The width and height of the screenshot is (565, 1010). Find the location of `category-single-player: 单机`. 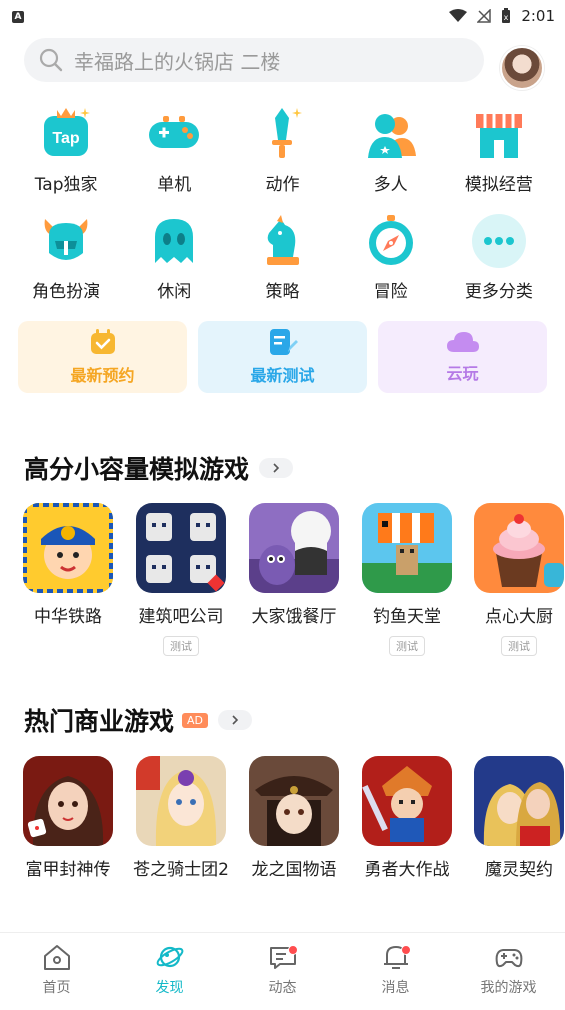

category-single-player: 单机 is located at coordinates (174, 148).